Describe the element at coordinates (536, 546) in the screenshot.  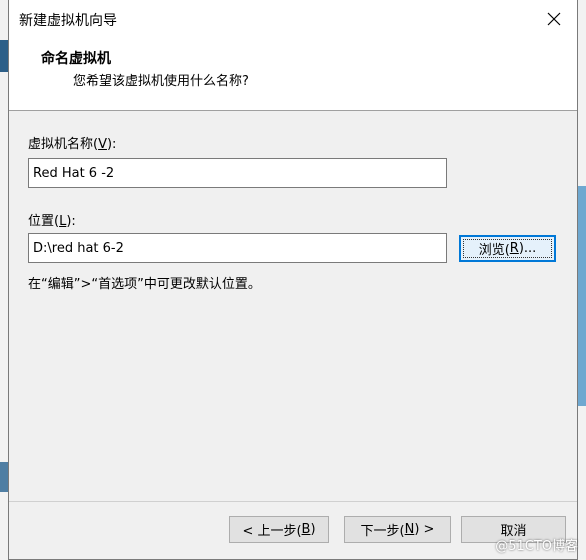
I see `watermark: @51CTO博客` at that location.